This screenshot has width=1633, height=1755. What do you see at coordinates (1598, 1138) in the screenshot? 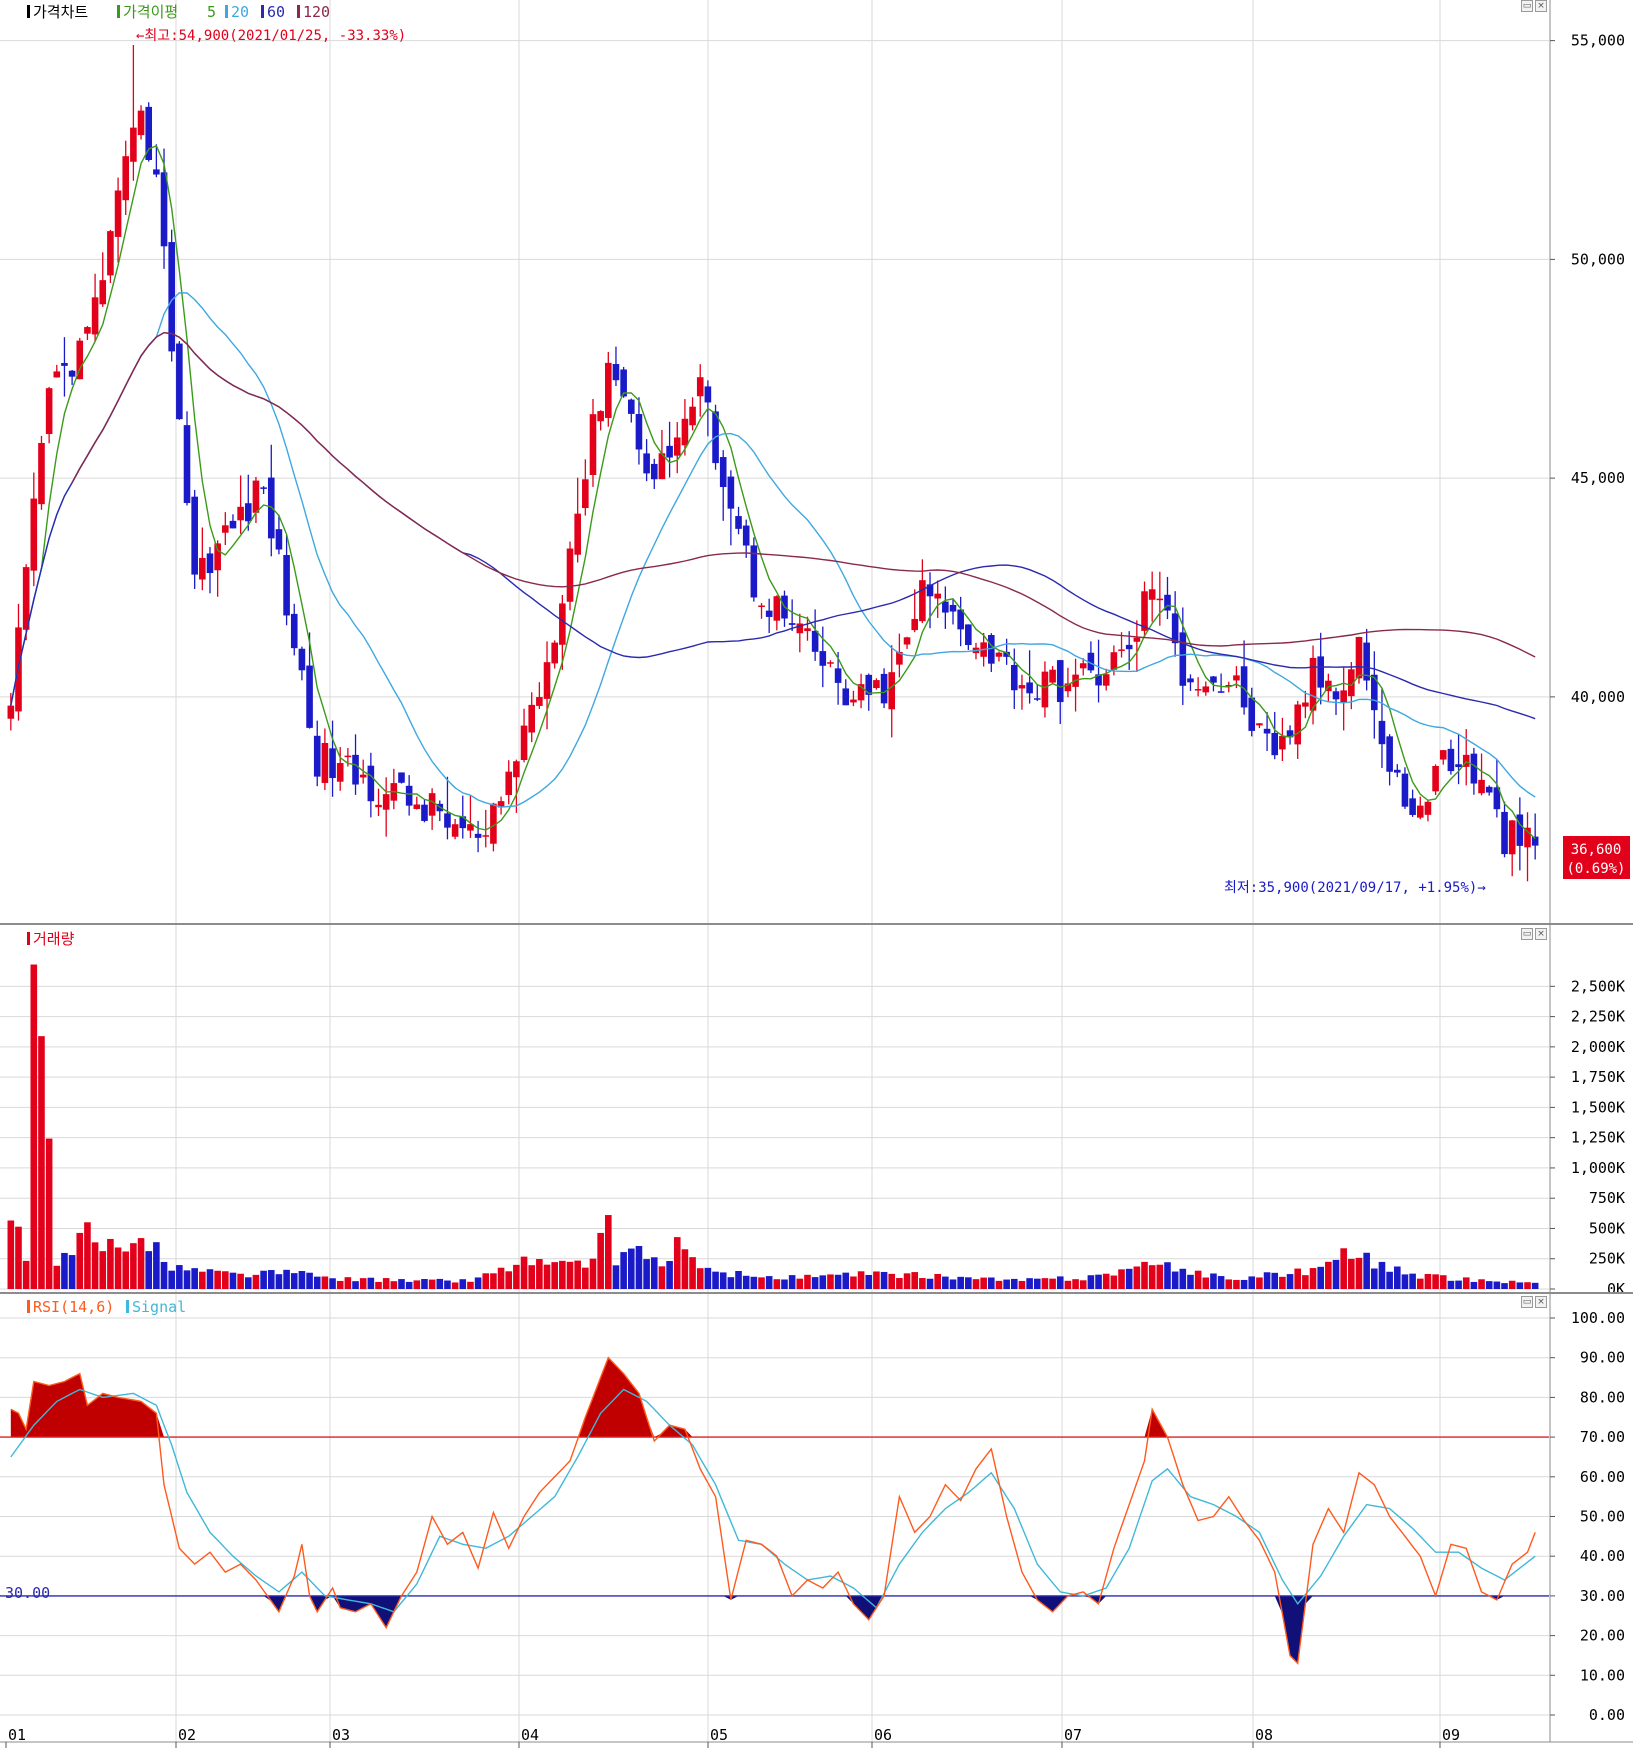
I see `volume-y-tick-label: 1,250K` at bounding box center [1598, 1138].